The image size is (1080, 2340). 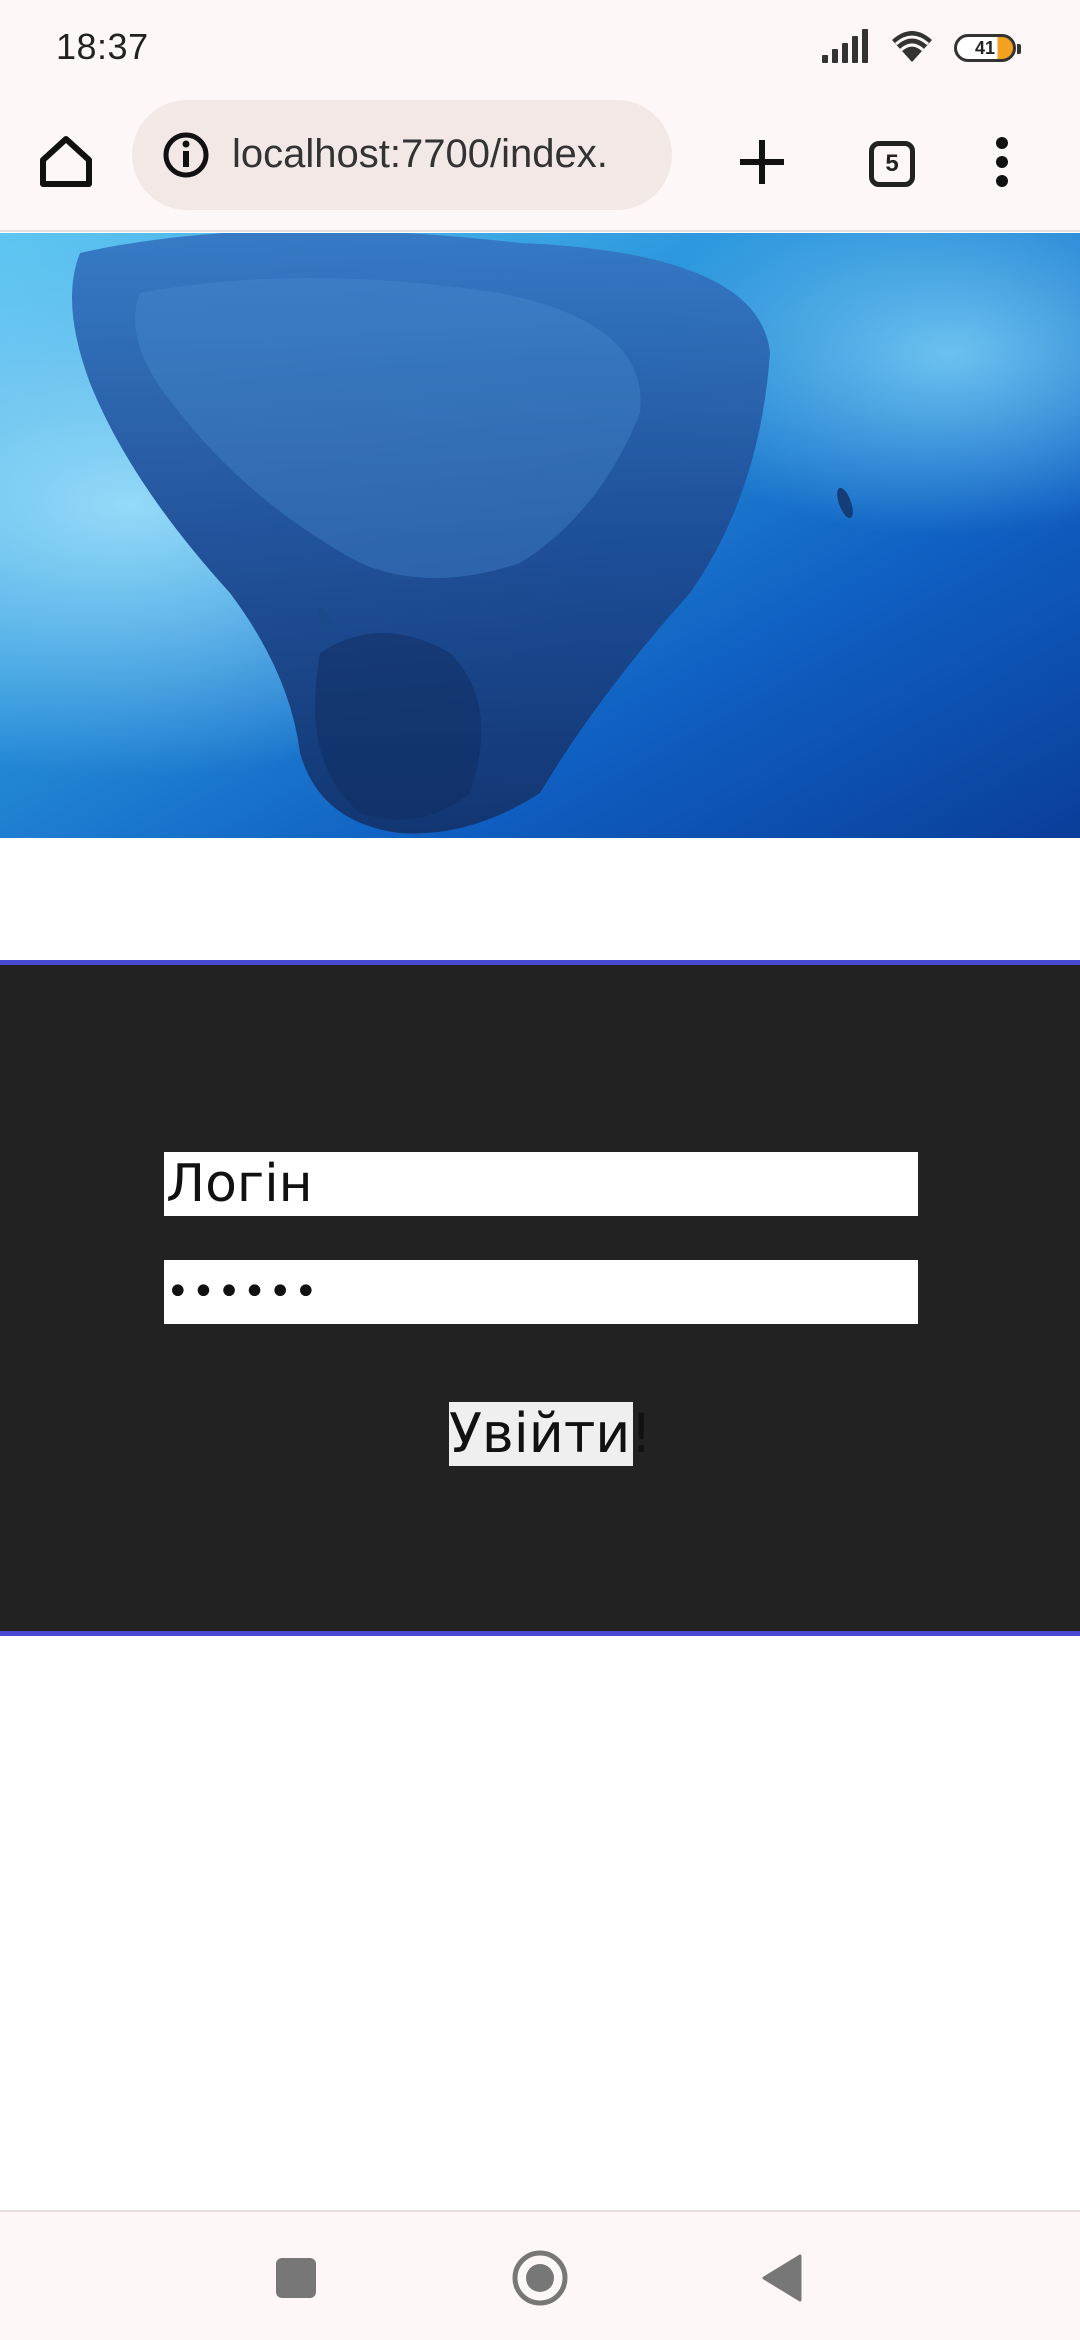 What do you see at coordinates (550, 1434) in the screenshot?
I see `login-button: Увійти!` at bounding box center [550, 1434].